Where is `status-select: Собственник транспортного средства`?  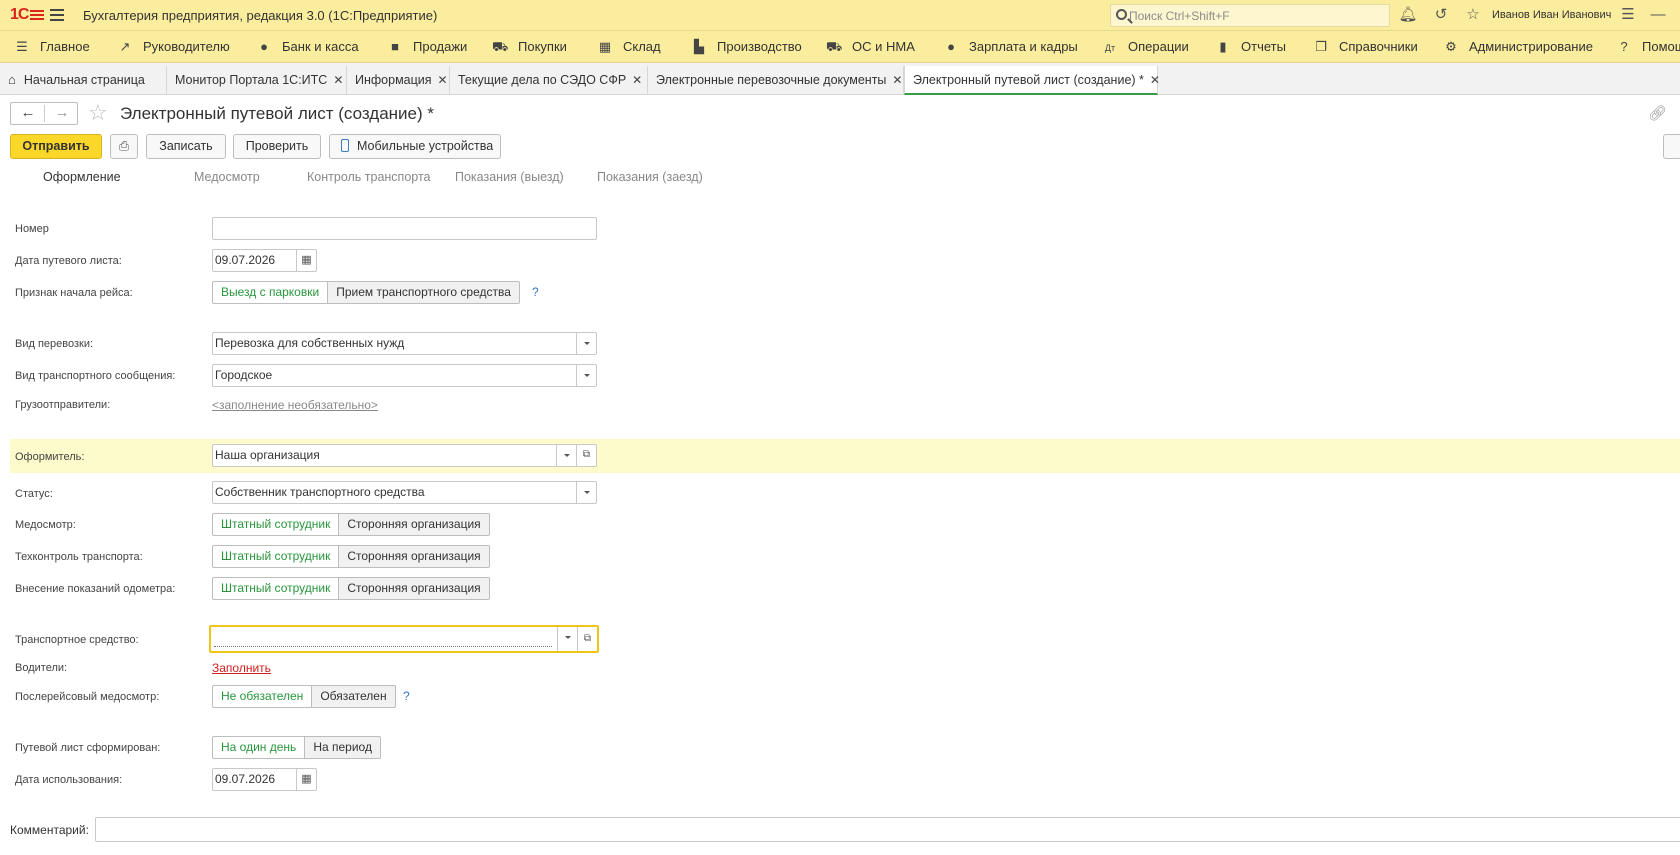 status-select: Собственник транспортного средства is located at coordinates (404, 492).